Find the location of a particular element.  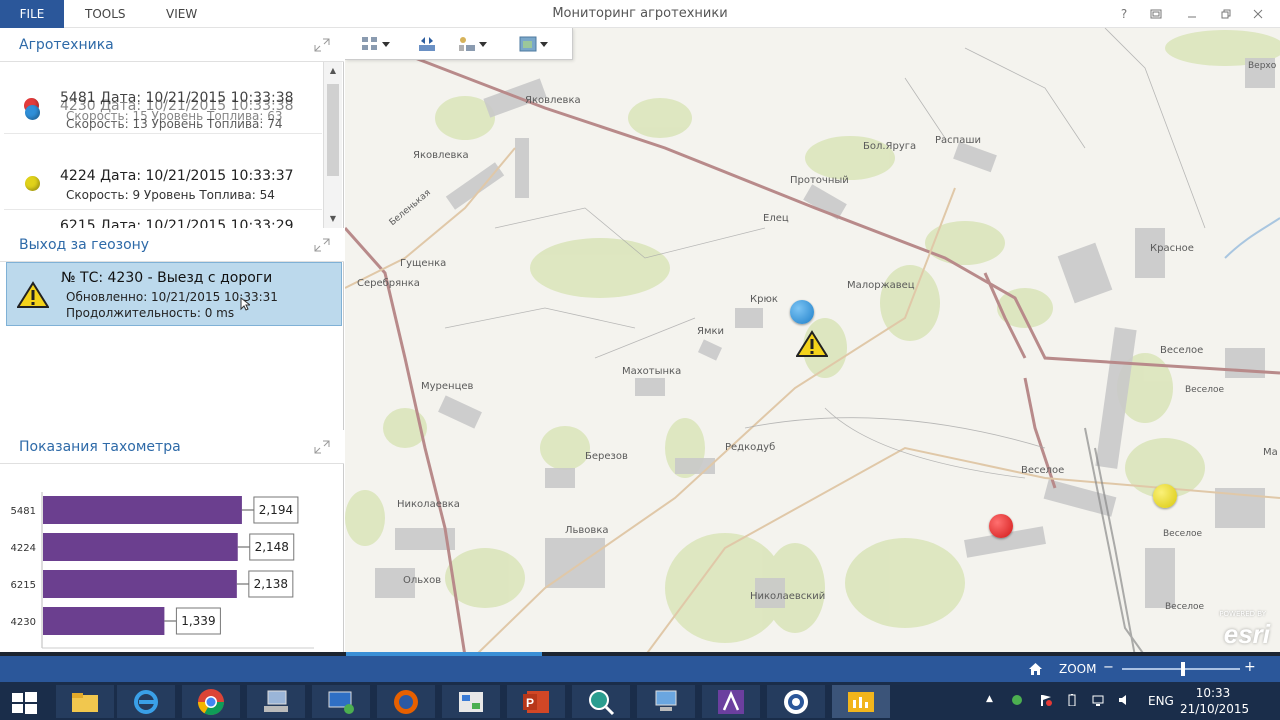

taskbar-remote is located at coordinates (341, 701).